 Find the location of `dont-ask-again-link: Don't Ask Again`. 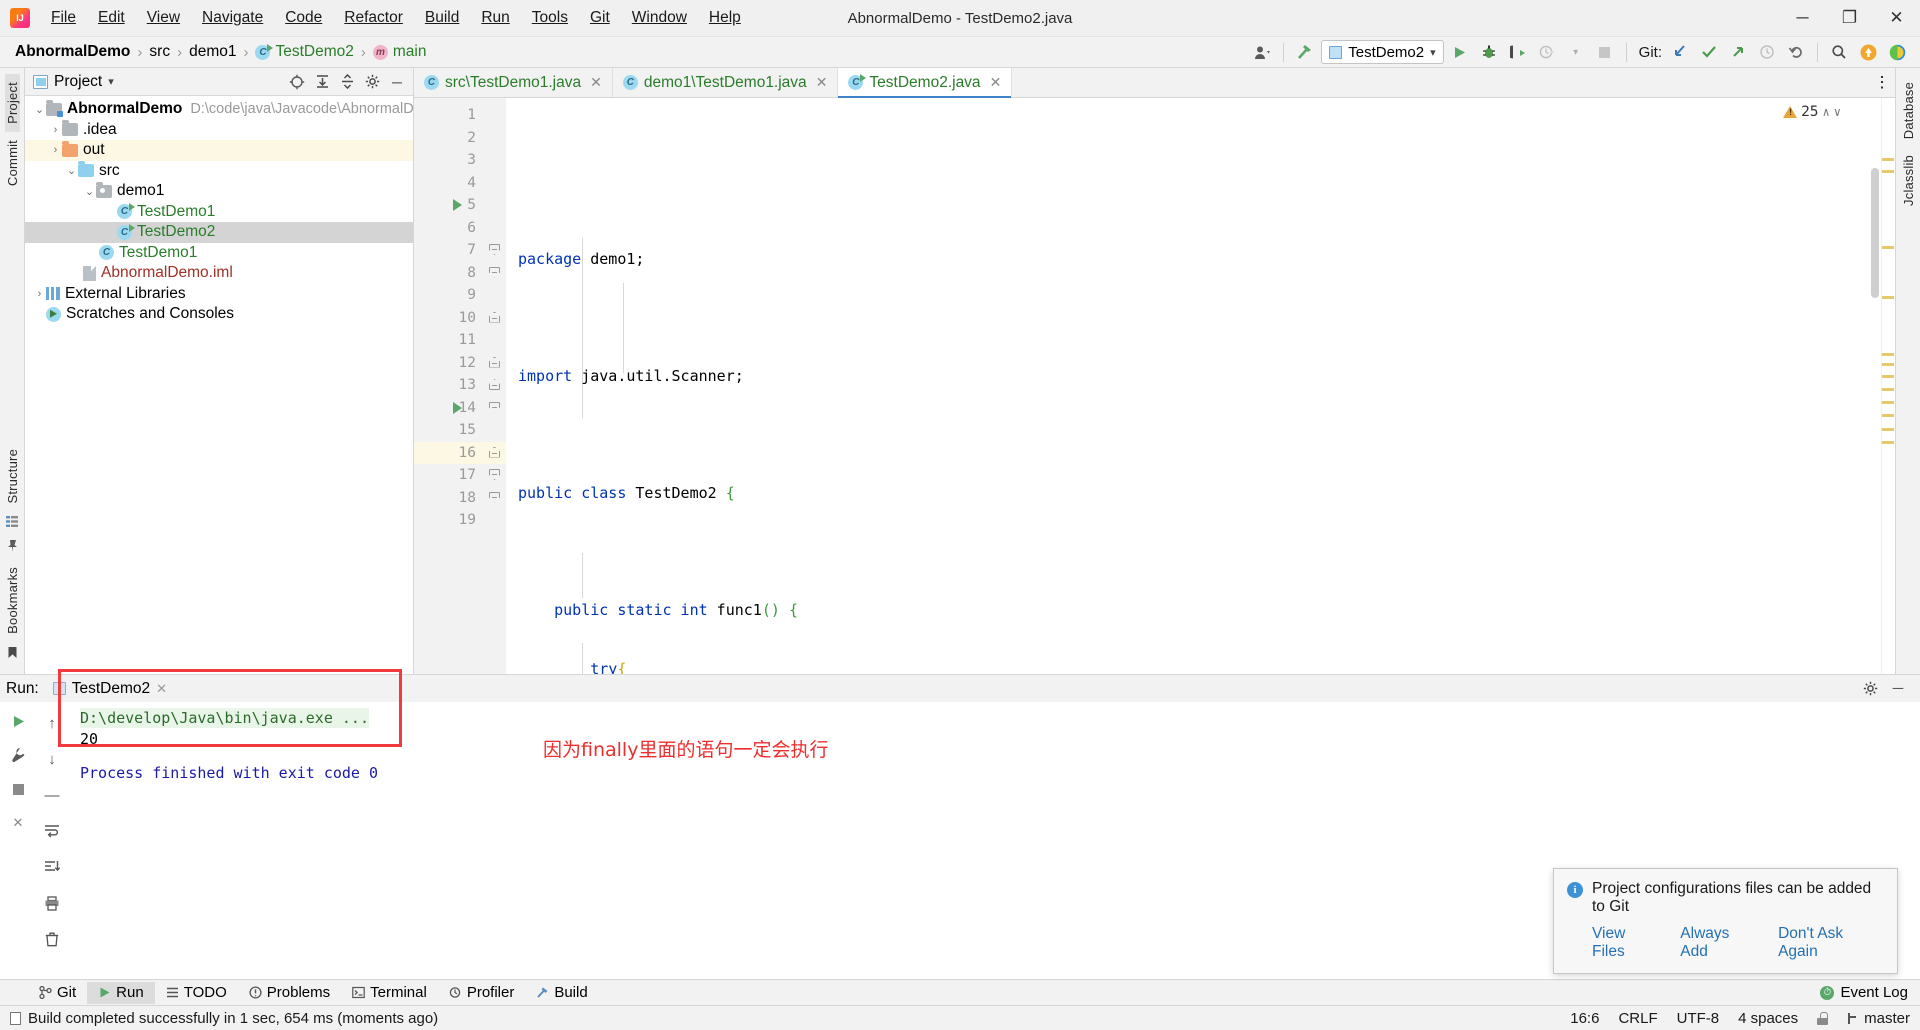

dont-ask-again-link: Don't Ask Again is located at coordinates (1830, 943).